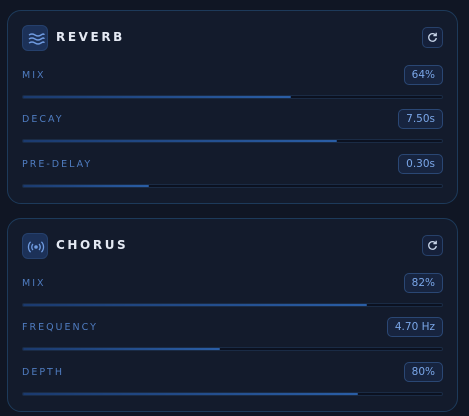  I want to click on chorus-mix-control: MIX 82%, so click(232, 293).